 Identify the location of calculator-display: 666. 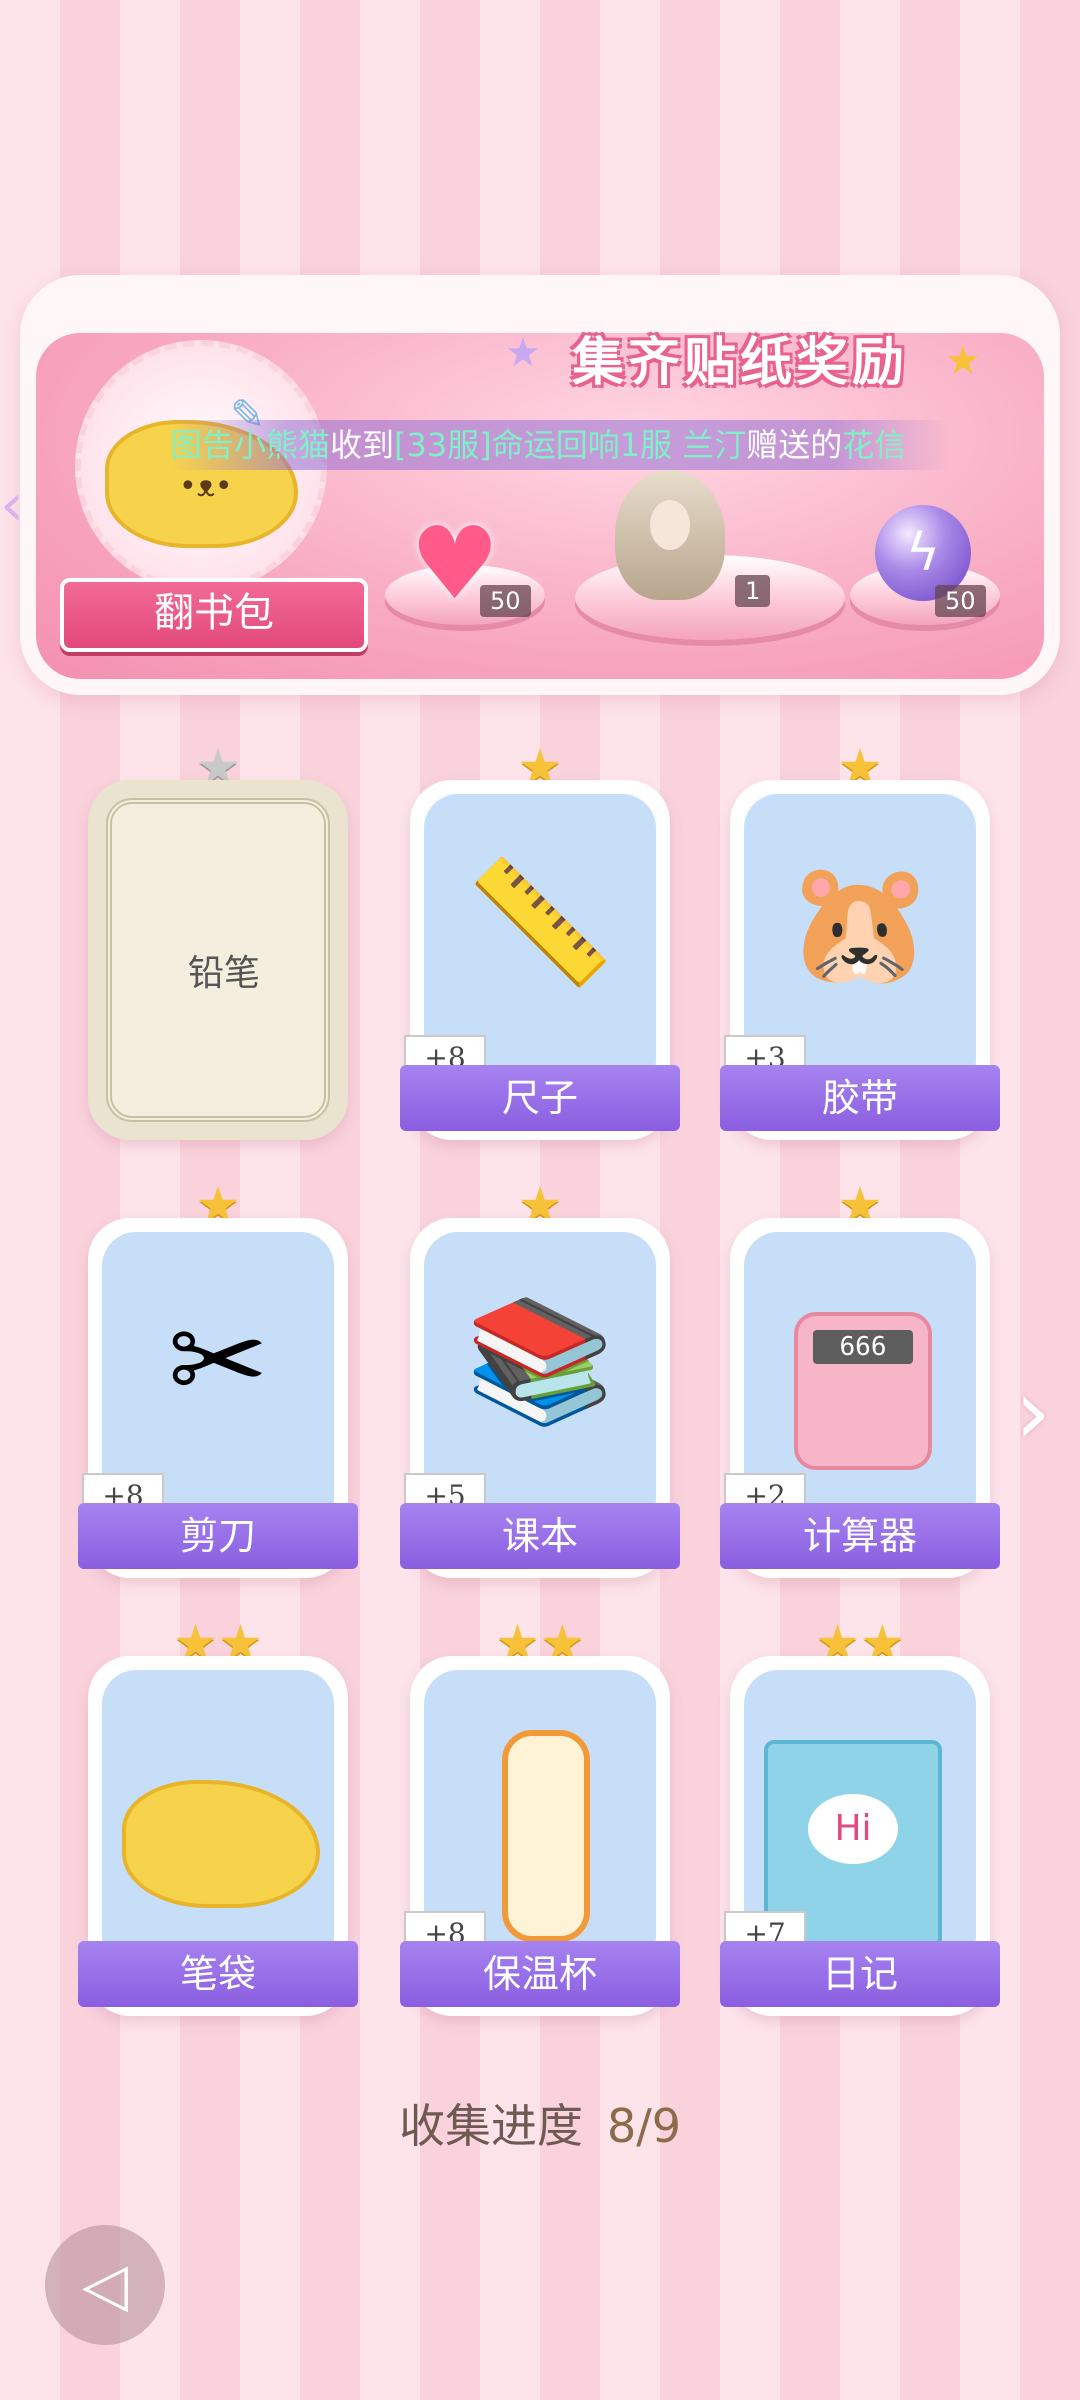
(863, 1347).